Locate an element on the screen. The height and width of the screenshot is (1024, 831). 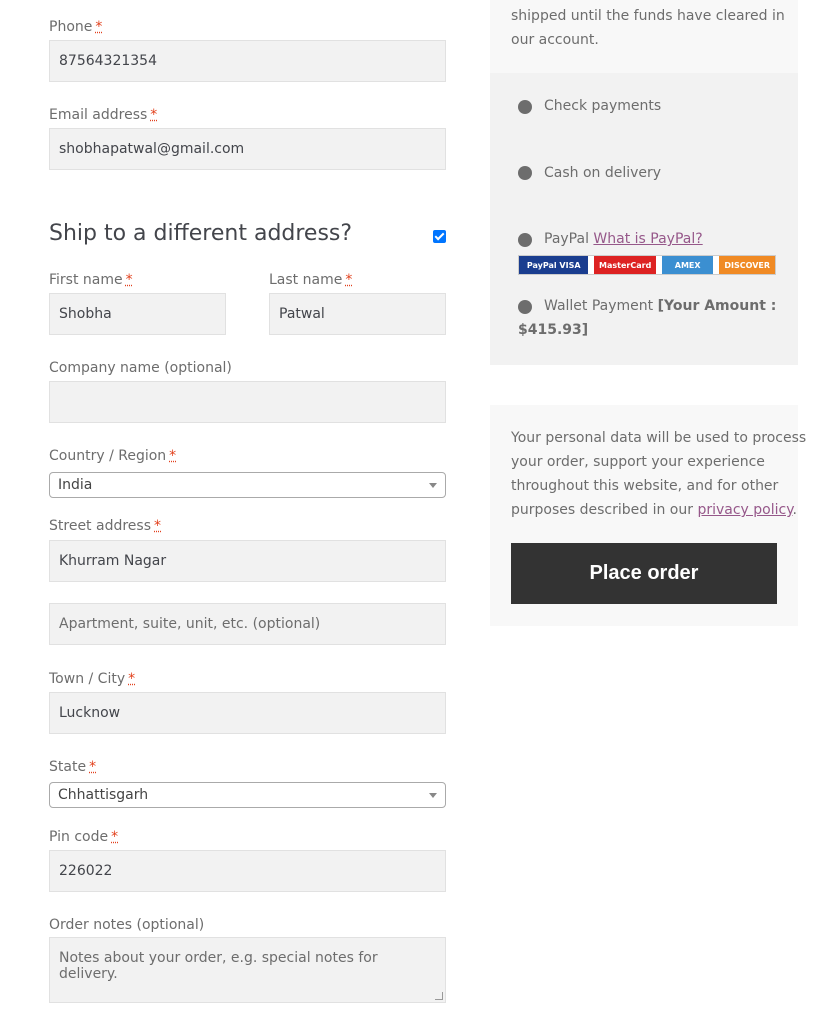
radio-paypal is located at coordinates (525, 240).